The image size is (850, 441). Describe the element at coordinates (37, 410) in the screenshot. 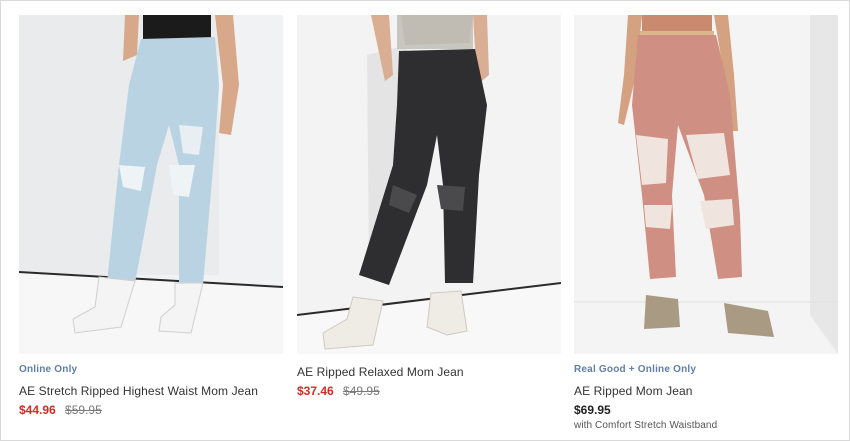

I see `sale-price: $44.96` at that location.